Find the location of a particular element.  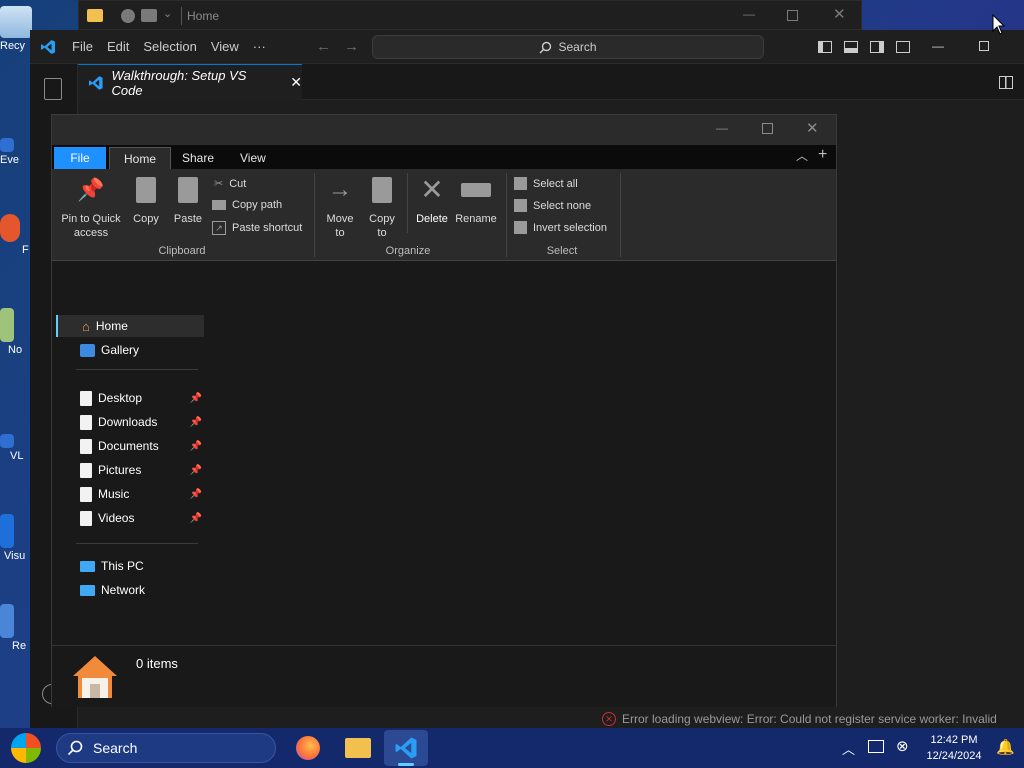

help-plus-icon: + is located at coordinates (822, 155).